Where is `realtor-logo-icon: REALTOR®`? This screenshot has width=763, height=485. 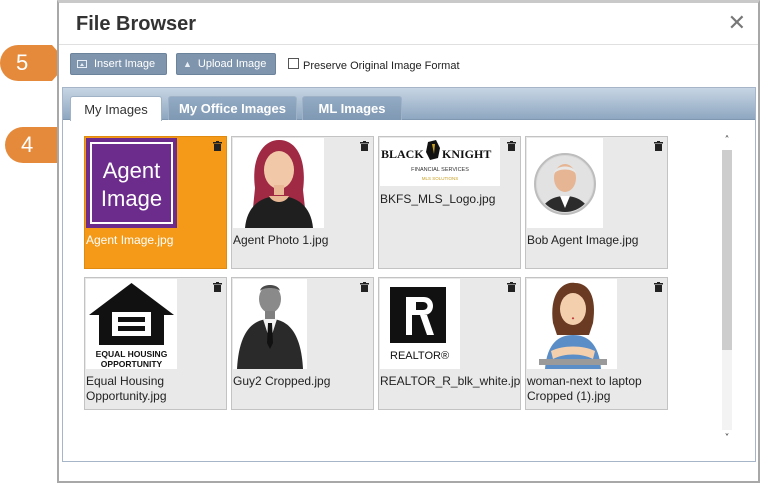
realtor-logo-icon: REALTOR® is located at coordinates (420, 324).